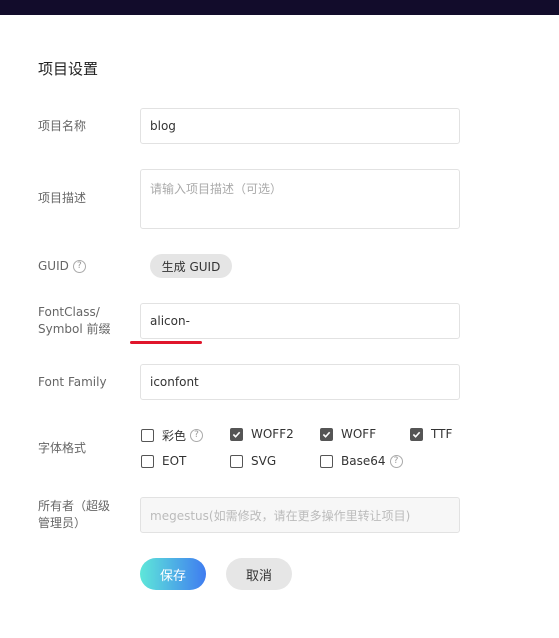 The image size is (559, 638). What do you see at coordinates (147, 461) in the screenshot?
I see `checkbox-box-eot` at bounding box center [147, 461].